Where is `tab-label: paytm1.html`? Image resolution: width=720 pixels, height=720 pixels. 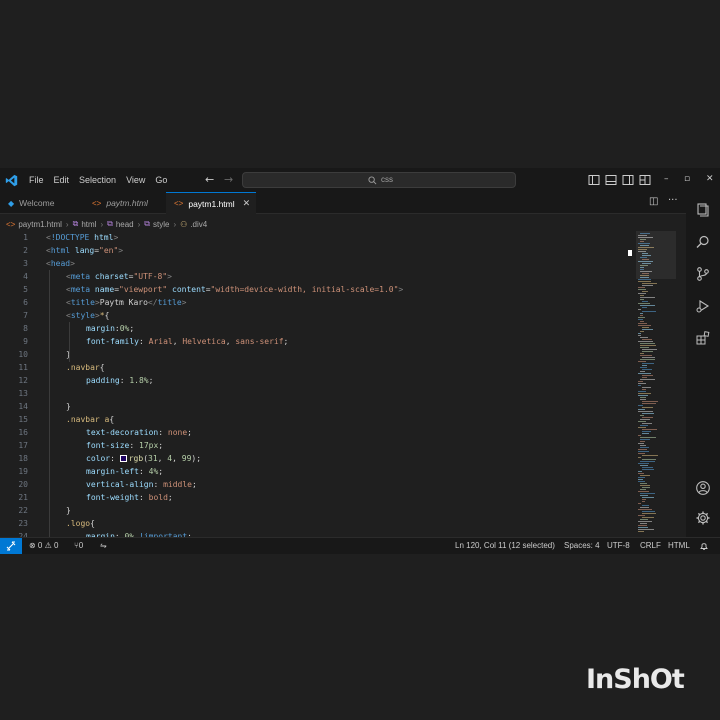
tab-label: paytm1.html is located at coordinates (211, 203).